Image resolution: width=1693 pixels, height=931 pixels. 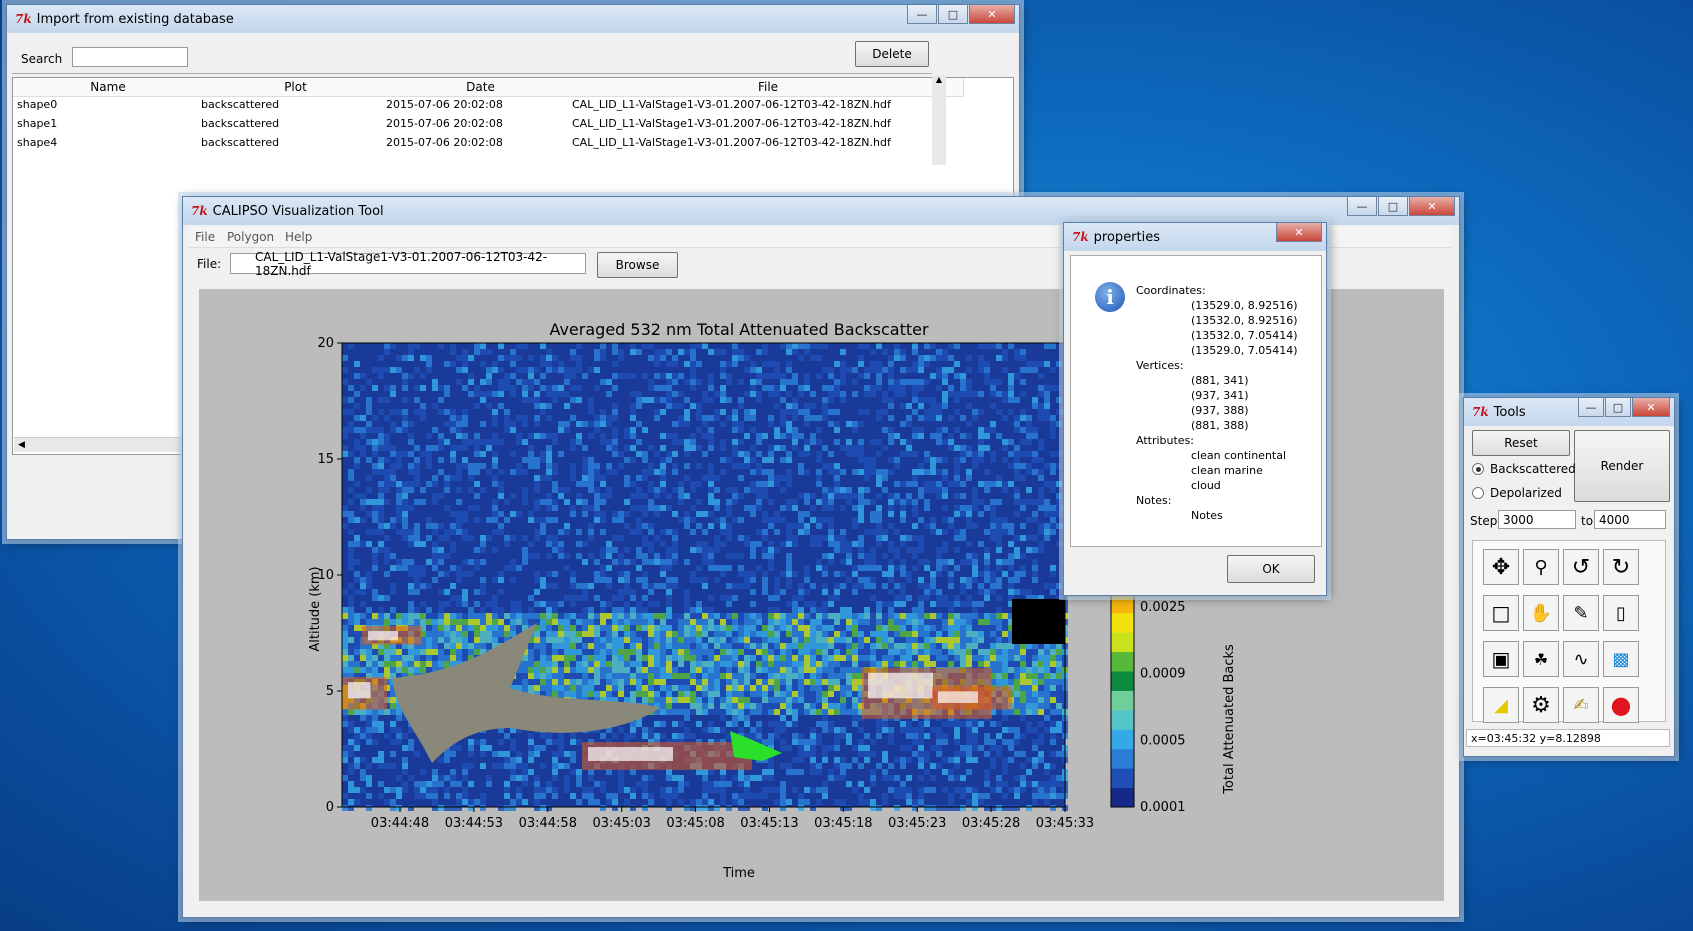 I want to click on search-input, so click(x=130, y=57).